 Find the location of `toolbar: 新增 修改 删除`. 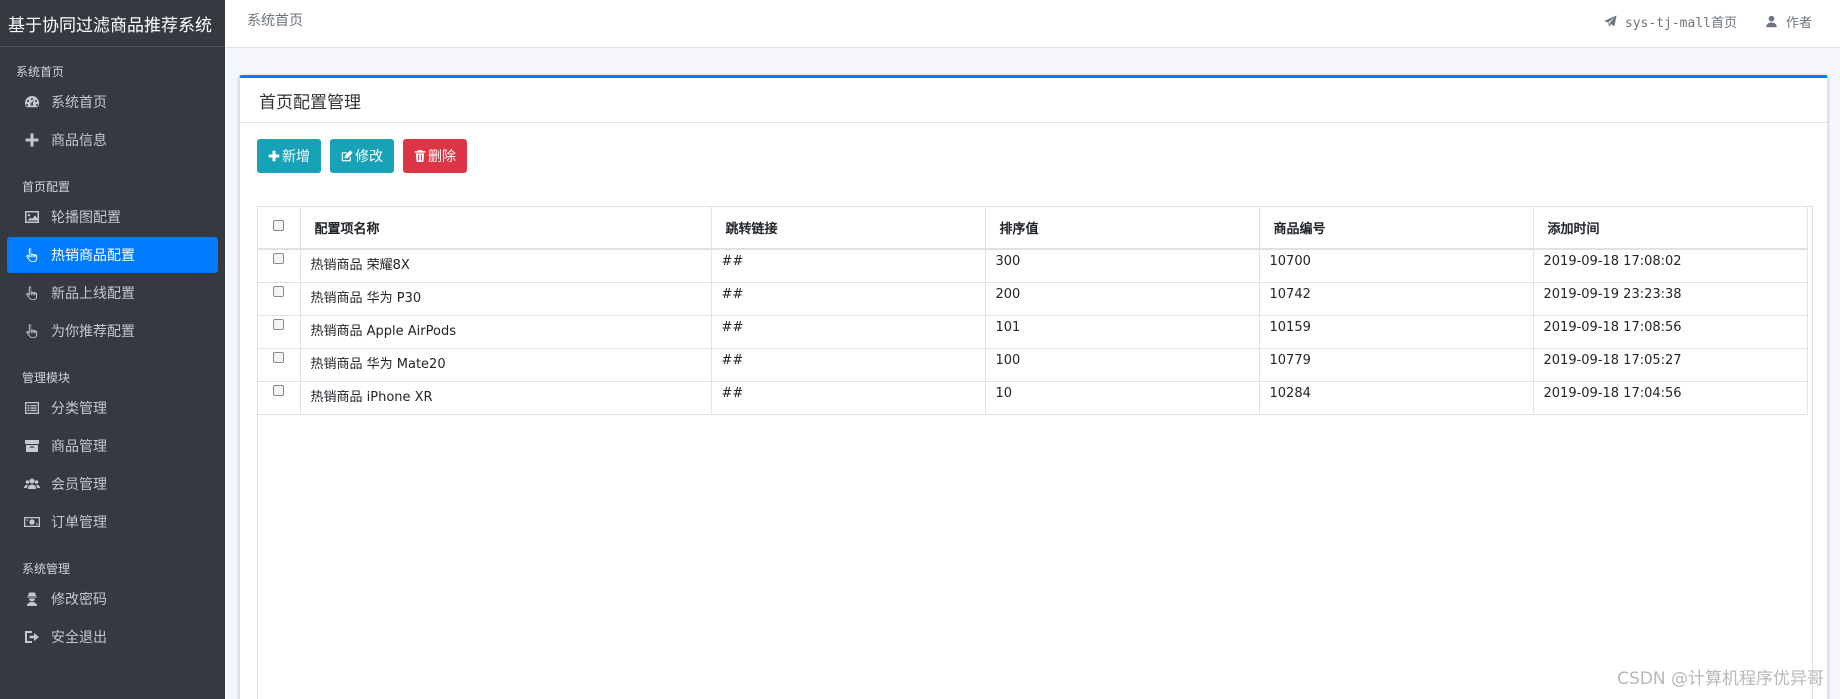

toolbar: 新增 修改 删除 is located at coordinates (366, 156).